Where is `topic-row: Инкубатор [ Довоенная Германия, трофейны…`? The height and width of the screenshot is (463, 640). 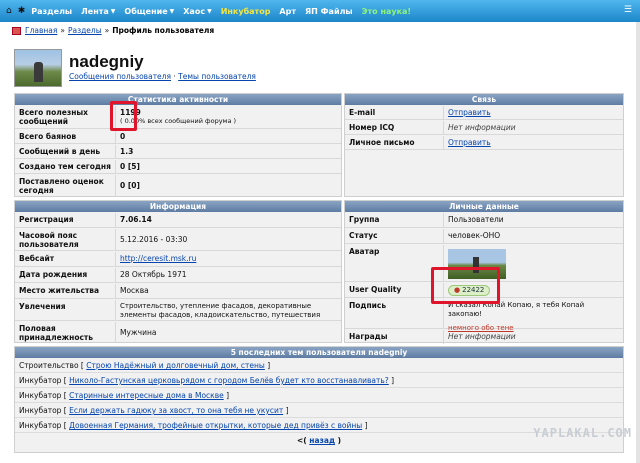 topic-row: Инкубатор [ Довоенная Германия, трофейны… is located at coordinates (319, 425).